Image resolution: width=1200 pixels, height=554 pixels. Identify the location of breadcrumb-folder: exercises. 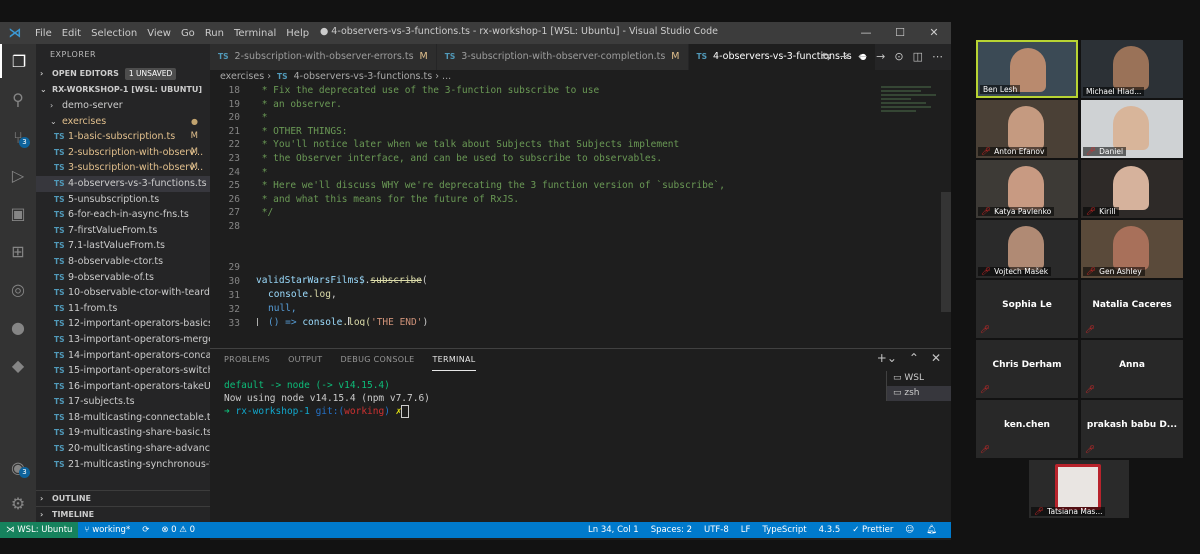
(242, 76).